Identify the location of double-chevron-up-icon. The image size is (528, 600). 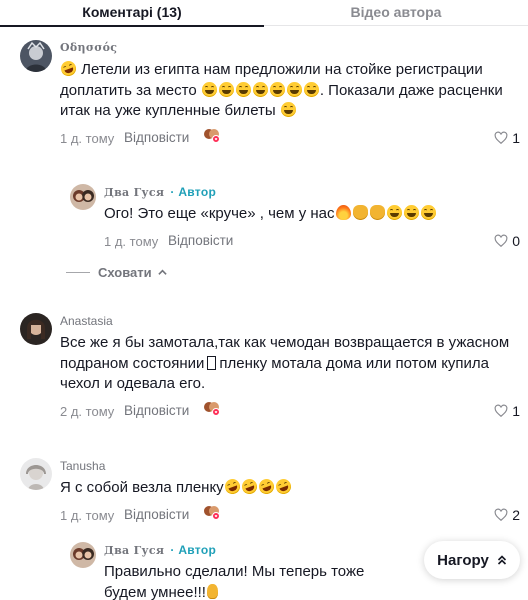
(501, 560).